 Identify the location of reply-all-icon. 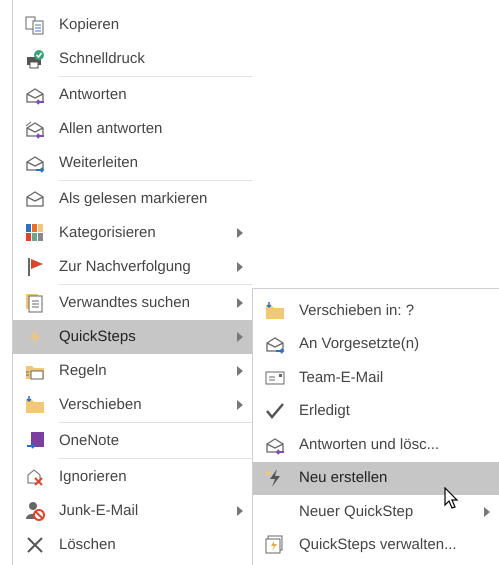
(35, 129).